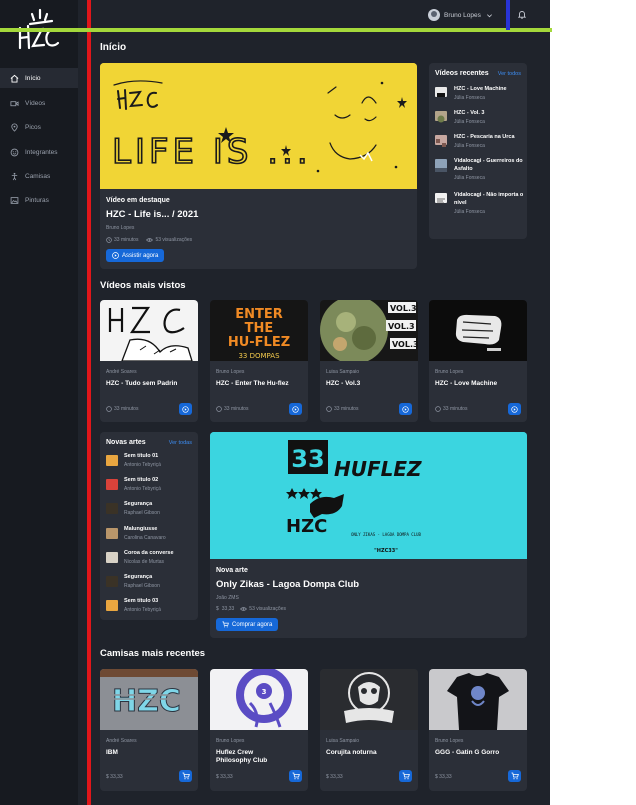 Image resolution: width=636 pixels, height=805 pixels. I want to click on new-arts-title: Novas artes, so click(126, 442).